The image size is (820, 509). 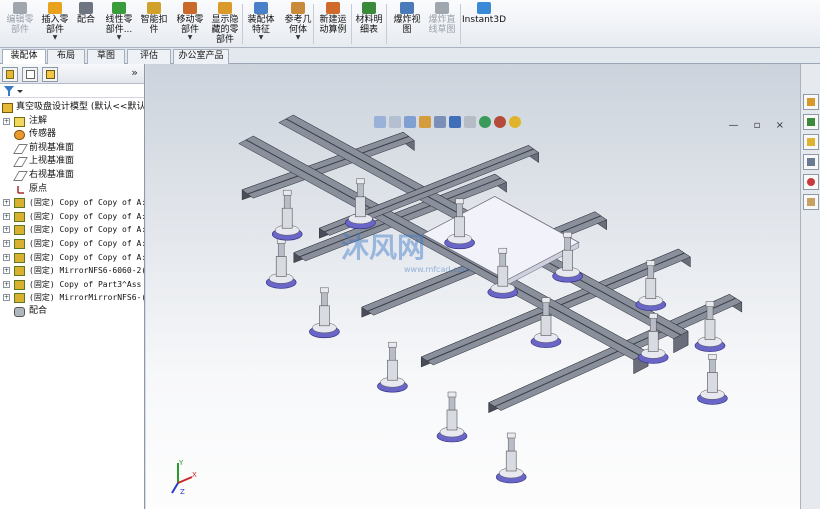 What do you see at coordinates (452, 420) in the screenshot?
I see `suction-cup-back-3-body` at bounding box center [452, 420].